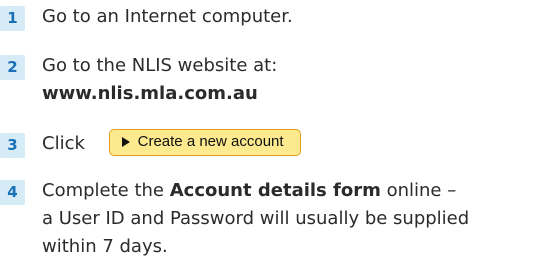  I want to click on step-number-badge: 1, so click(12, 18).